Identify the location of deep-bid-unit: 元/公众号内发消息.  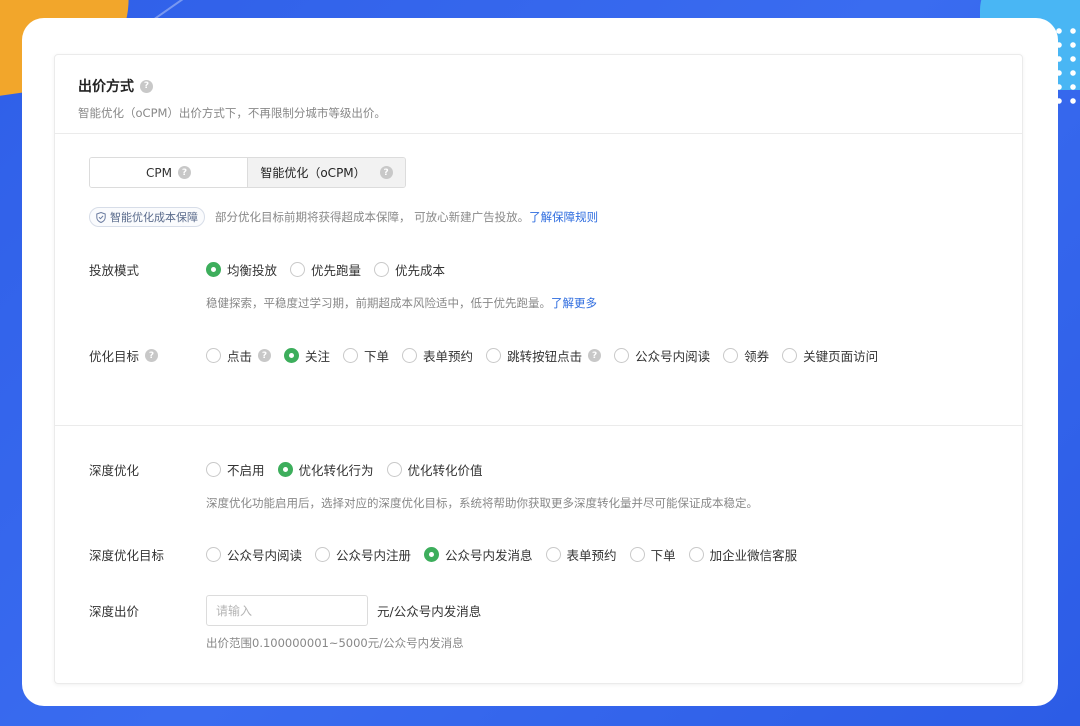
(429, 611).